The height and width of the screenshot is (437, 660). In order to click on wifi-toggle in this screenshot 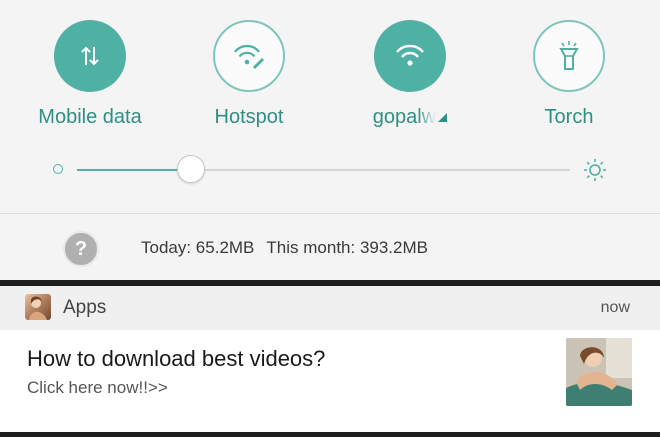, I will do `click(410, 56)`.